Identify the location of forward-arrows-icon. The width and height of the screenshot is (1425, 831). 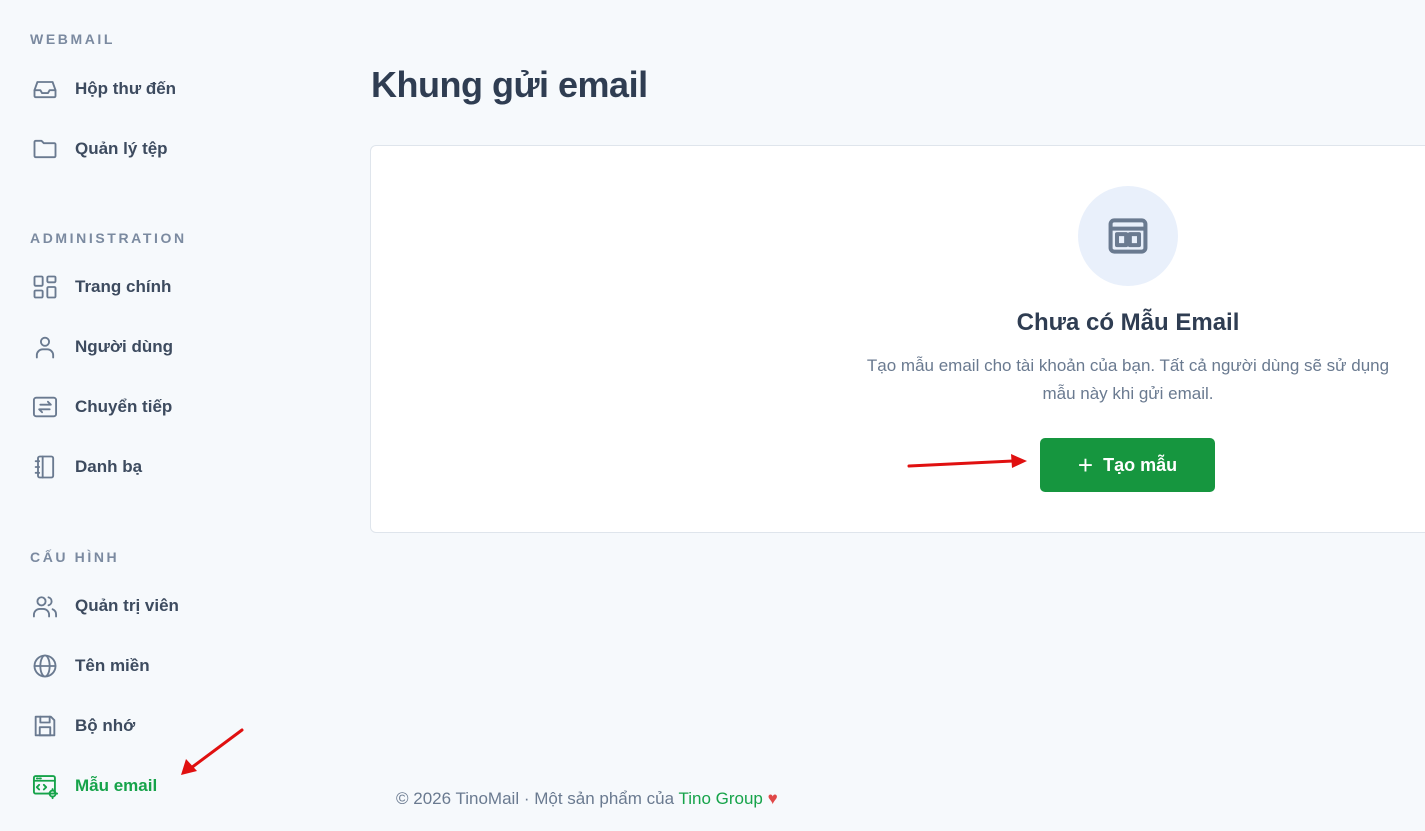
(45, 407).